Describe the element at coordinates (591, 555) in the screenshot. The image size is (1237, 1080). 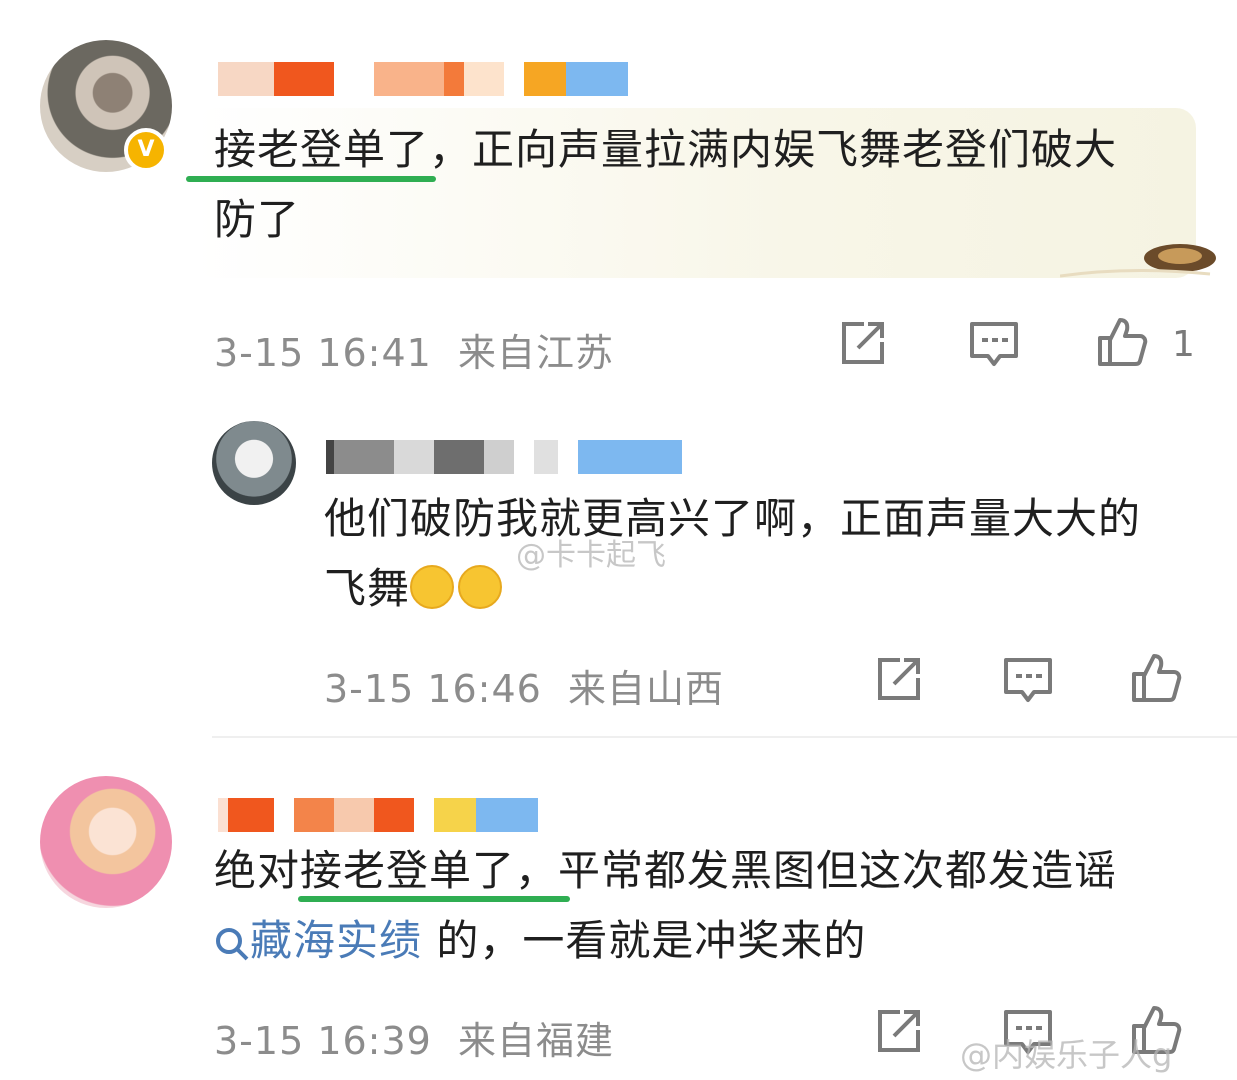
I see `watermark-center: @卡卡起飞` at that location.